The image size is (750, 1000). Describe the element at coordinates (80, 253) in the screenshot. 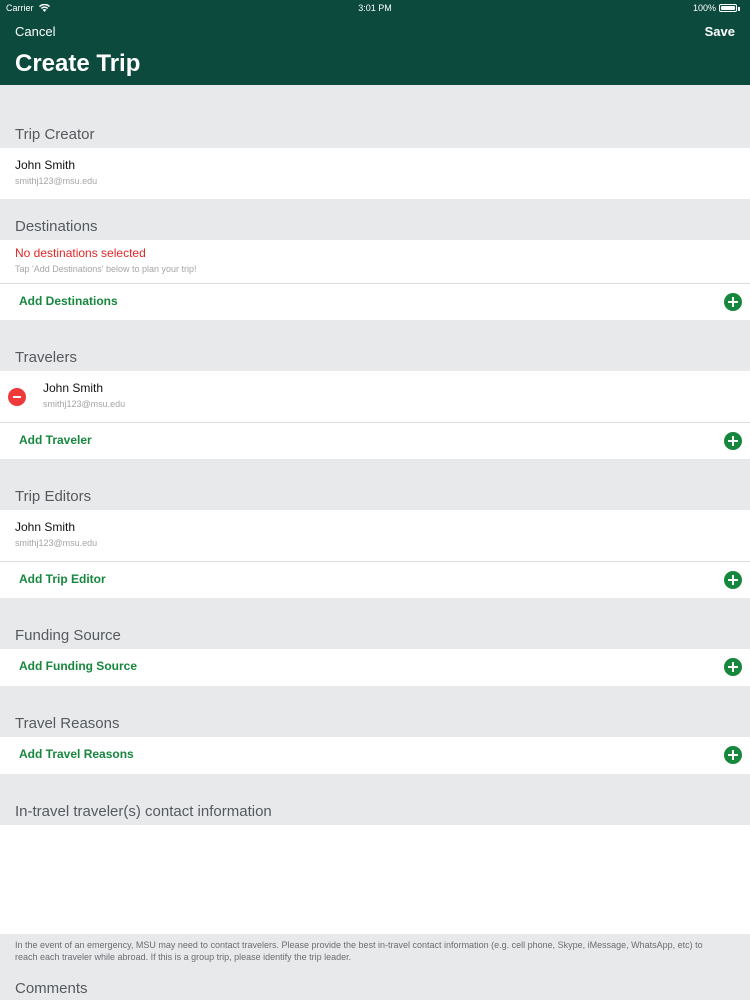

I see `no-destinations-message: No destinations selected` at that location.